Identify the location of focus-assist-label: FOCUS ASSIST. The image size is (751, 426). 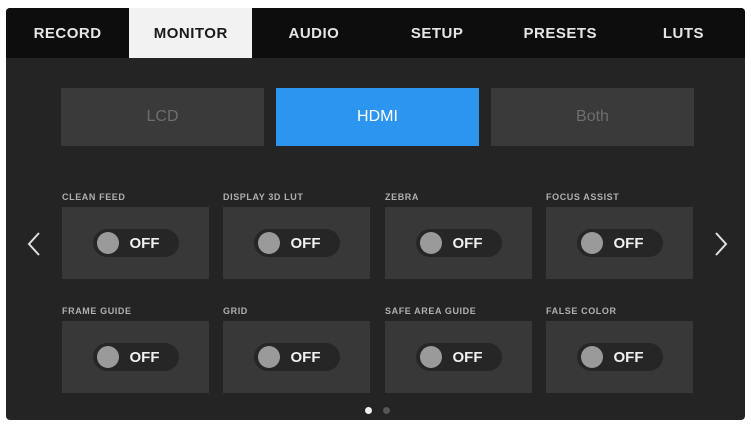
(583, 197).